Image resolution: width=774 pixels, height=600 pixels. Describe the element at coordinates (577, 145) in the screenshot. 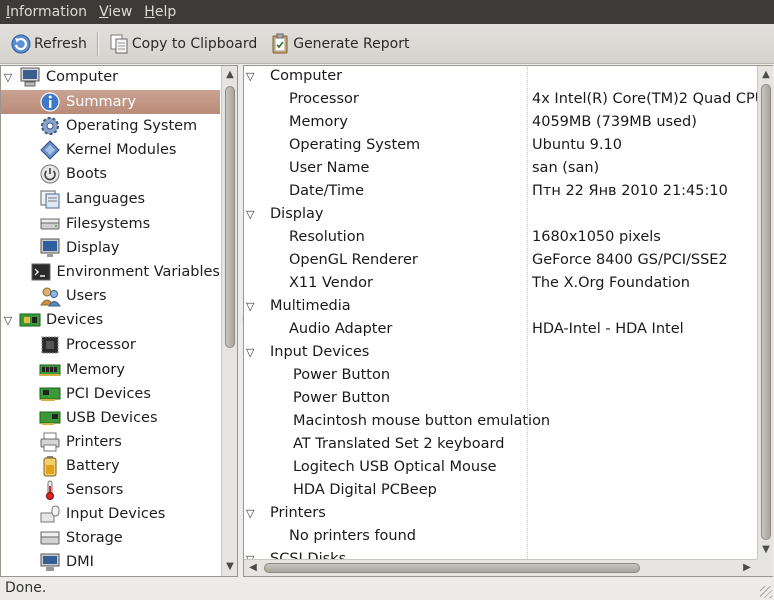

I see `detail-value: Ubuntu 9.10` at that location.